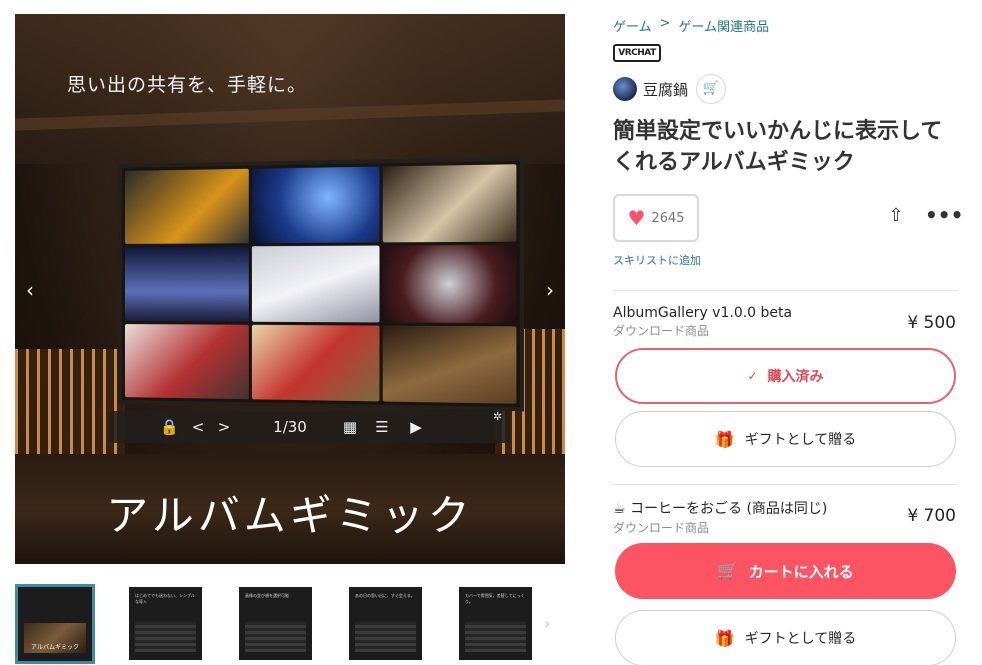  Describe the element at coordinates (795, 377) in the screenshot. I see `purchased-label: 購入済み` at that location.